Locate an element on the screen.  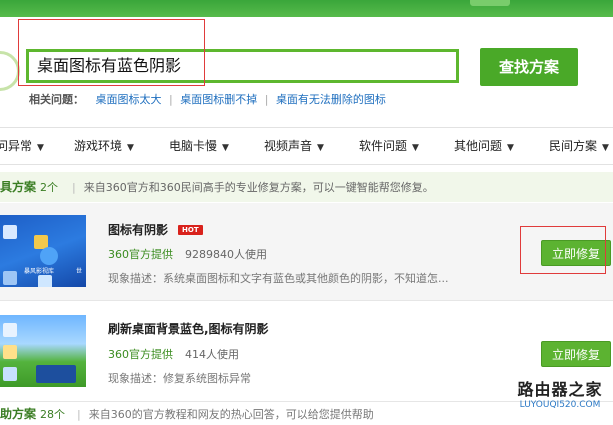
search-highlight-box is located at coordinates (111, 52).